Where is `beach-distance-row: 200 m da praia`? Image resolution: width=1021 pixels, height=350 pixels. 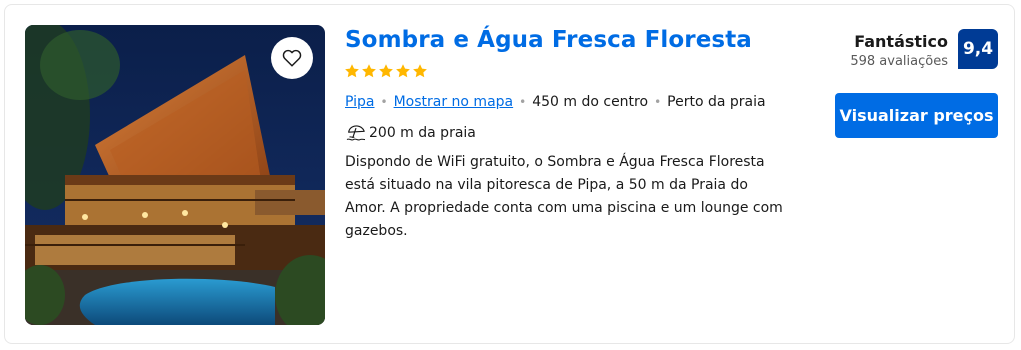 beach-distance-row: 200 m da praia is located at coordinates (411, 133).